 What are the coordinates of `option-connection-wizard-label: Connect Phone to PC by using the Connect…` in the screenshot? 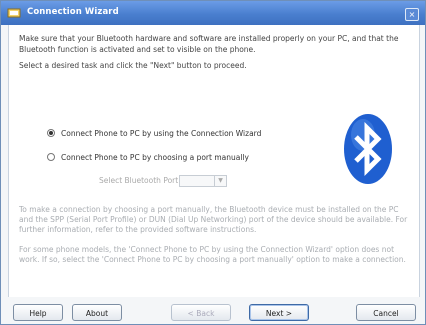 It's located at (161, 133).